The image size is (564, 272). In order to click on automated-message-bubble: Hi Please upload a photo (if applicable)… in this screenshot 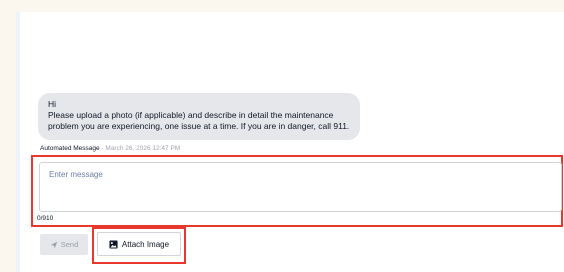, I will do `click(199, 116)`.